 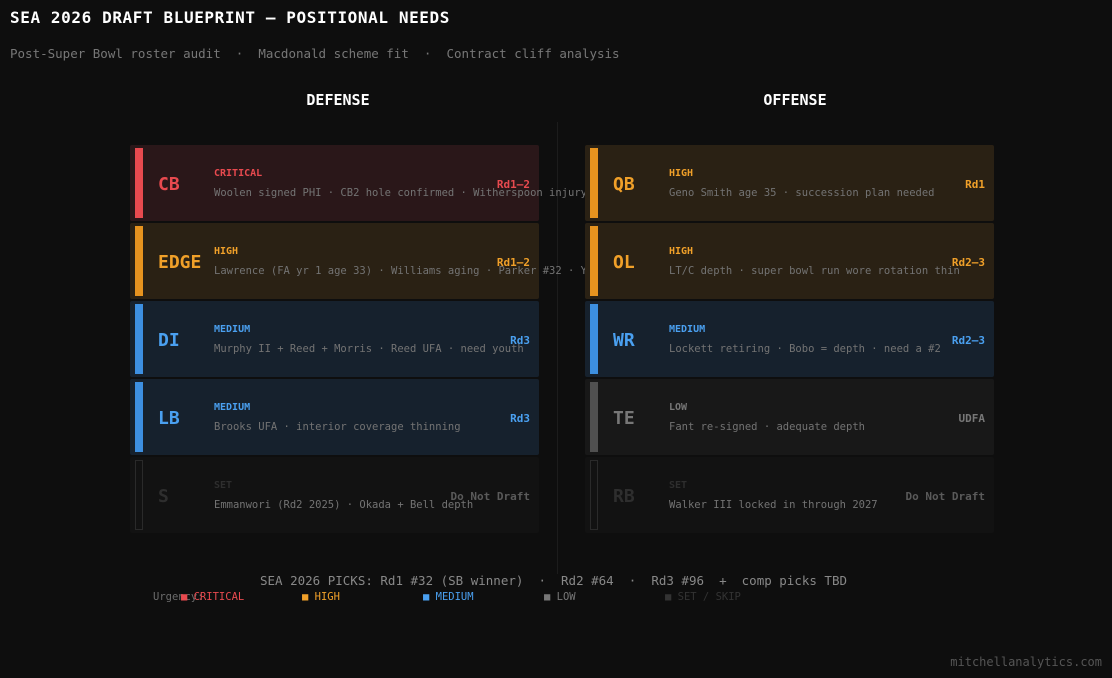 I want to click on position-card-te: TE LOW Fant re-signed · adequate depth UDFA, so click(x=789, y=417).